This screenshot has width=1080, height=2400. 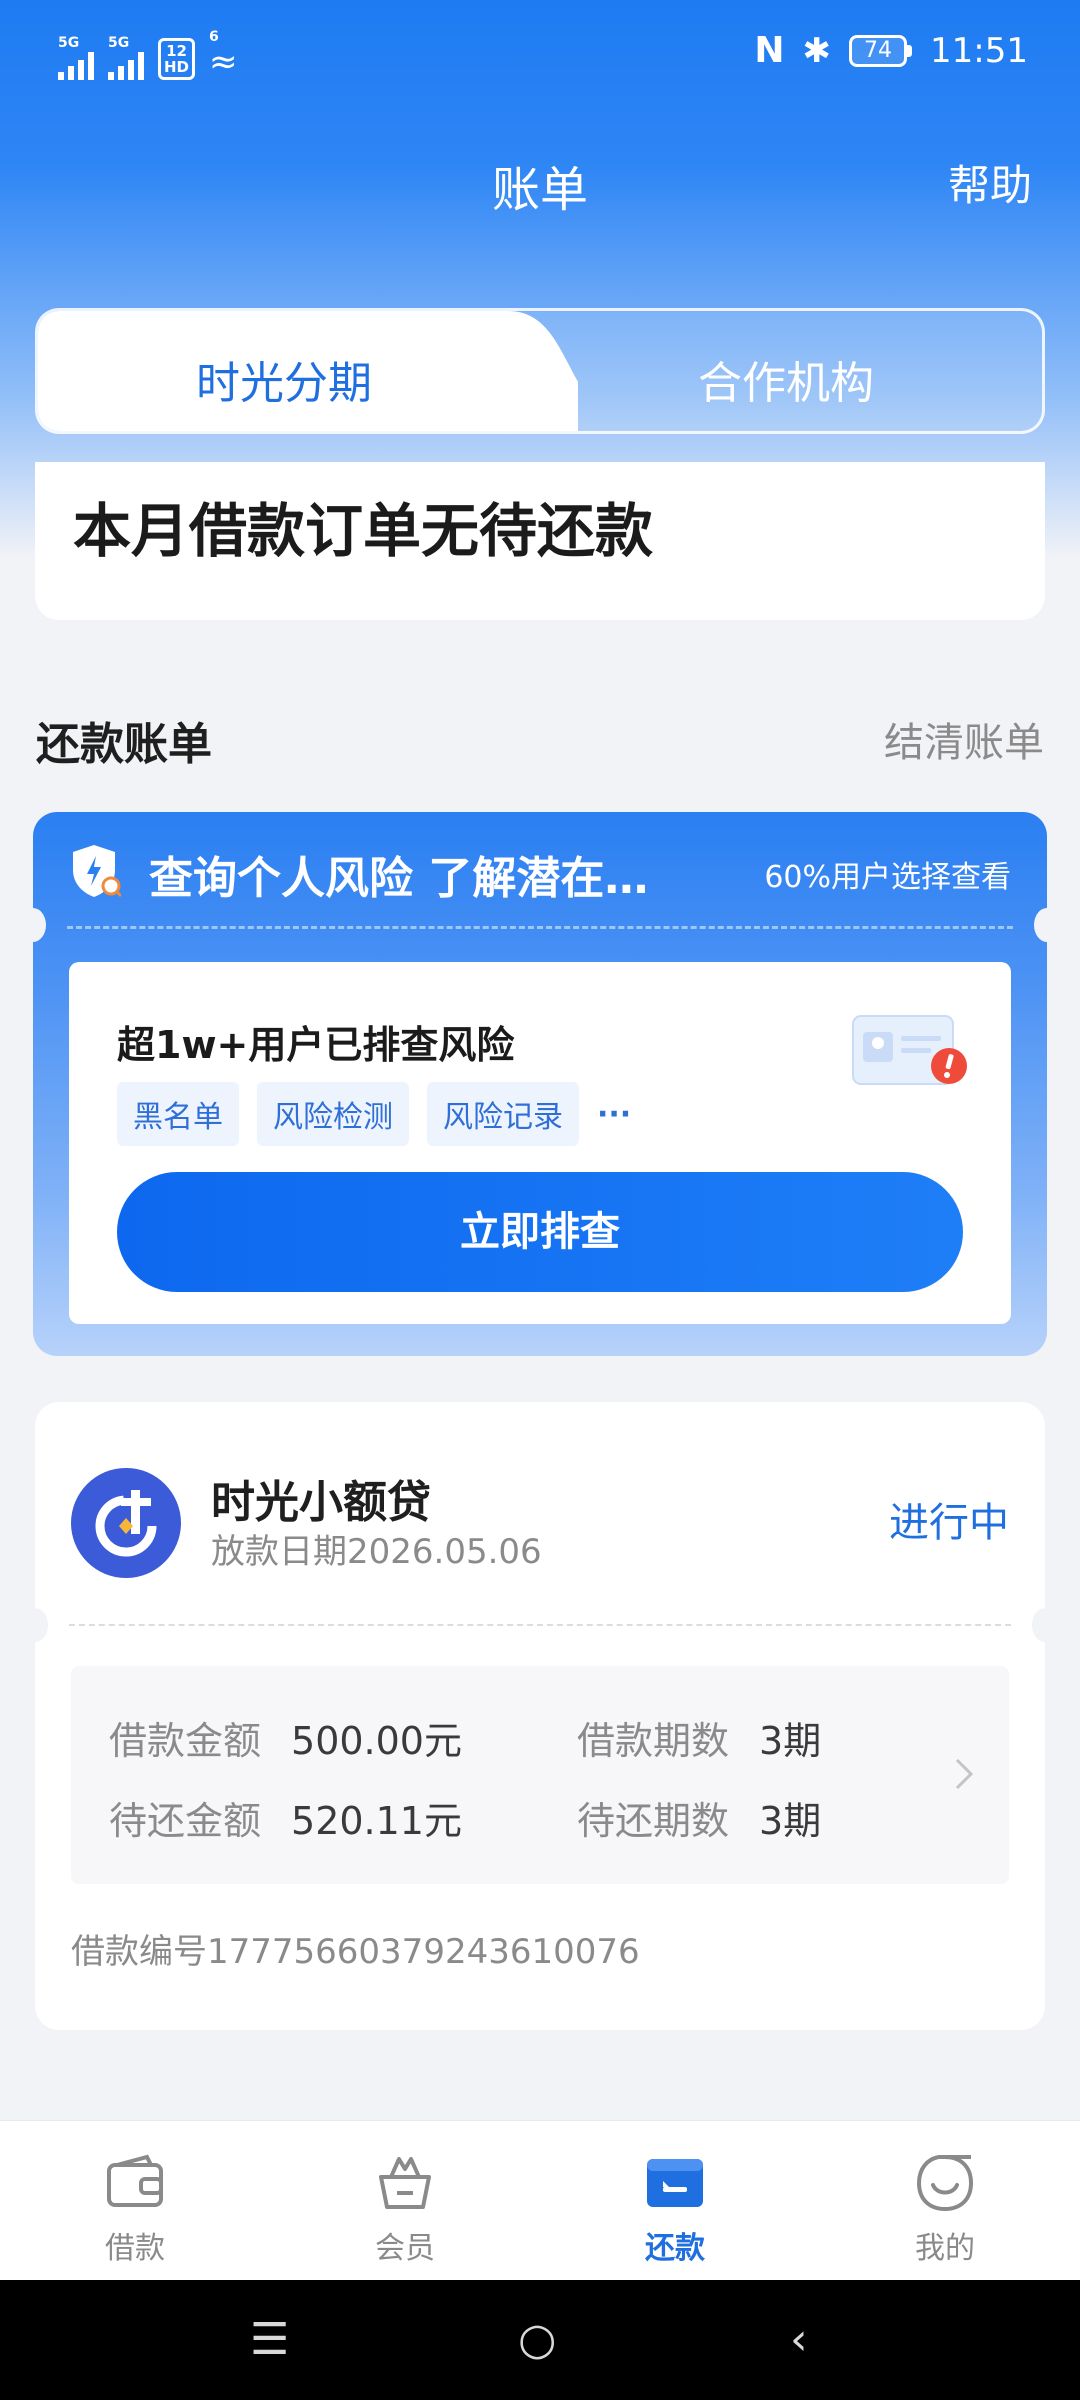 I want to click on loan-product-logo-icon, so click(x=126, y=1523).